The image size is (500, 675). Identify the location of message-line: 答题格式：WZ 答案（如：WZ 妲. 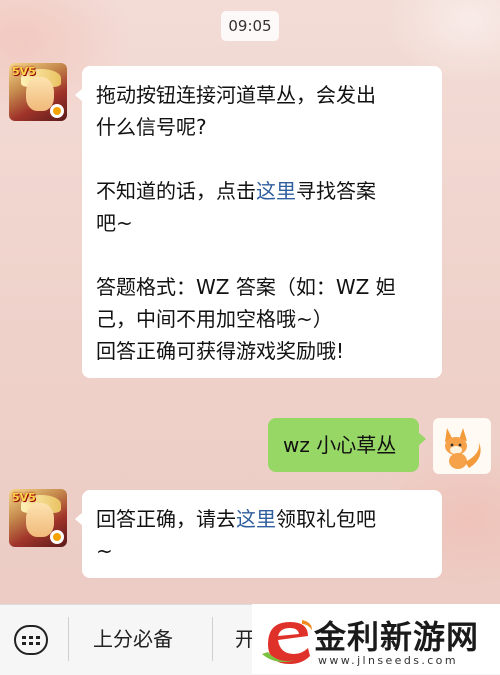
(246, 287).